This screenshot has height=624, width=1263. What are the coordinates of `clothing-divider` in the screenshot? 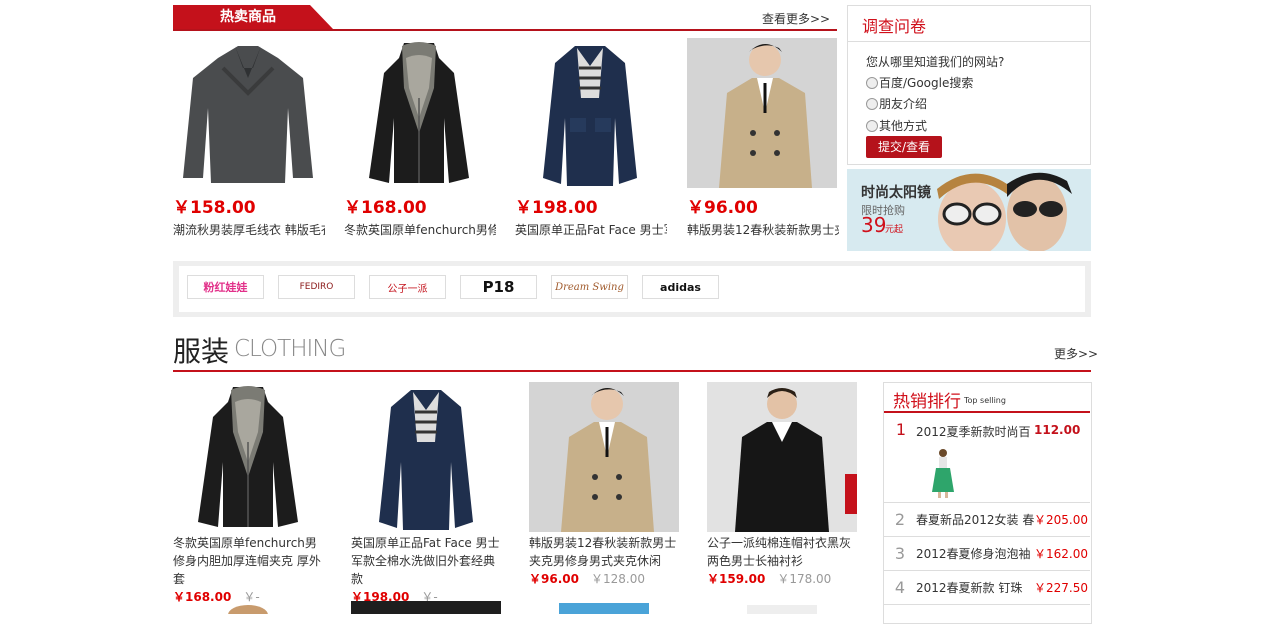 It's located at (632, 371).